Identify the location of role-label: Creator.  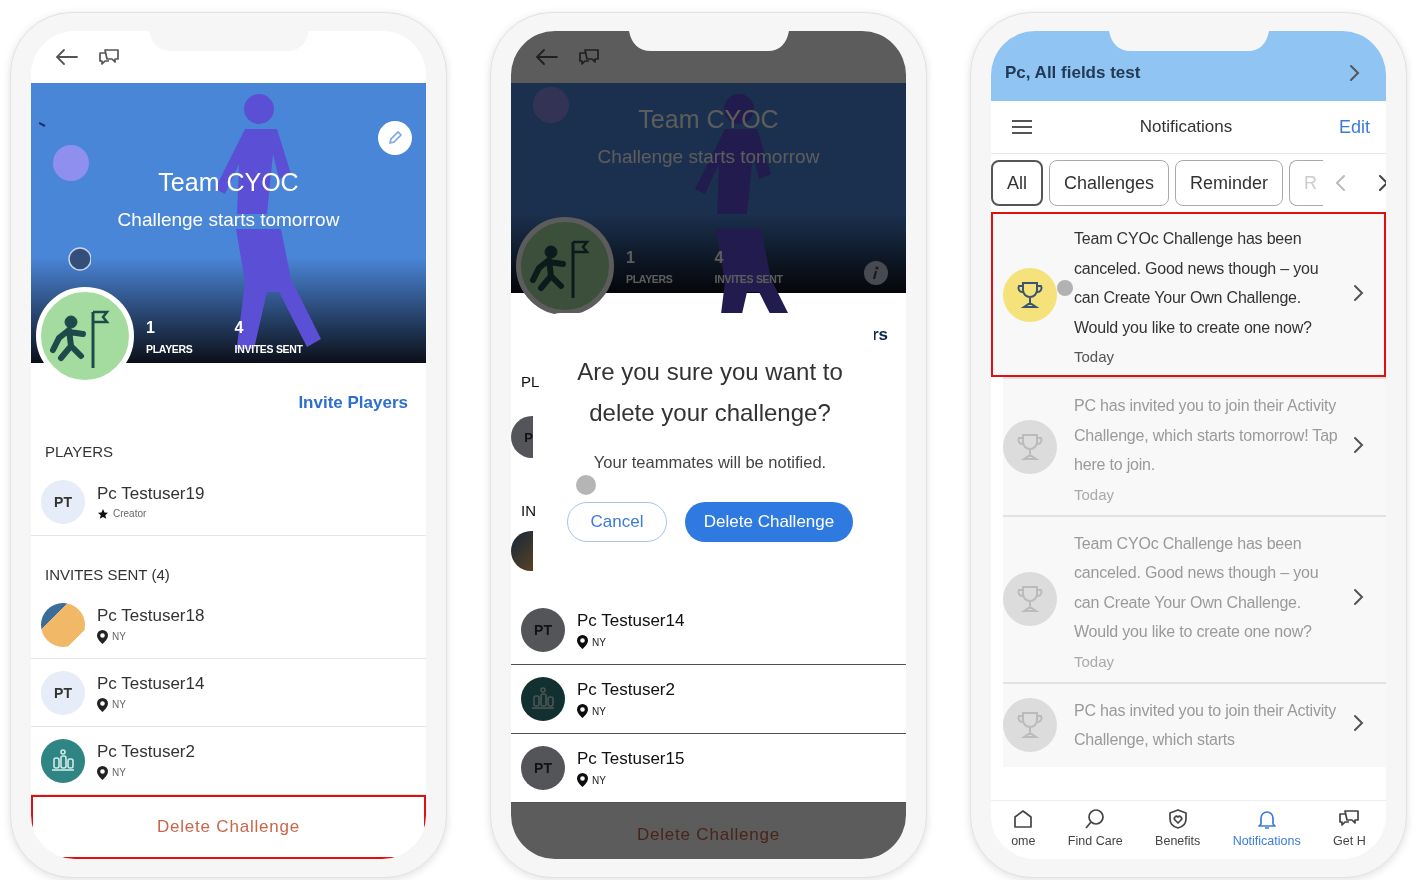
(130, 513).